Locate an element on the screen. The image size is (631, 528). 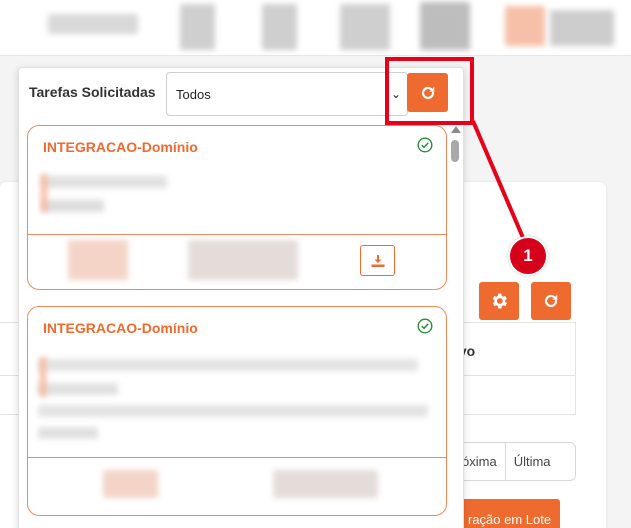
background-refresh-button is located at coordinates (551, 301).